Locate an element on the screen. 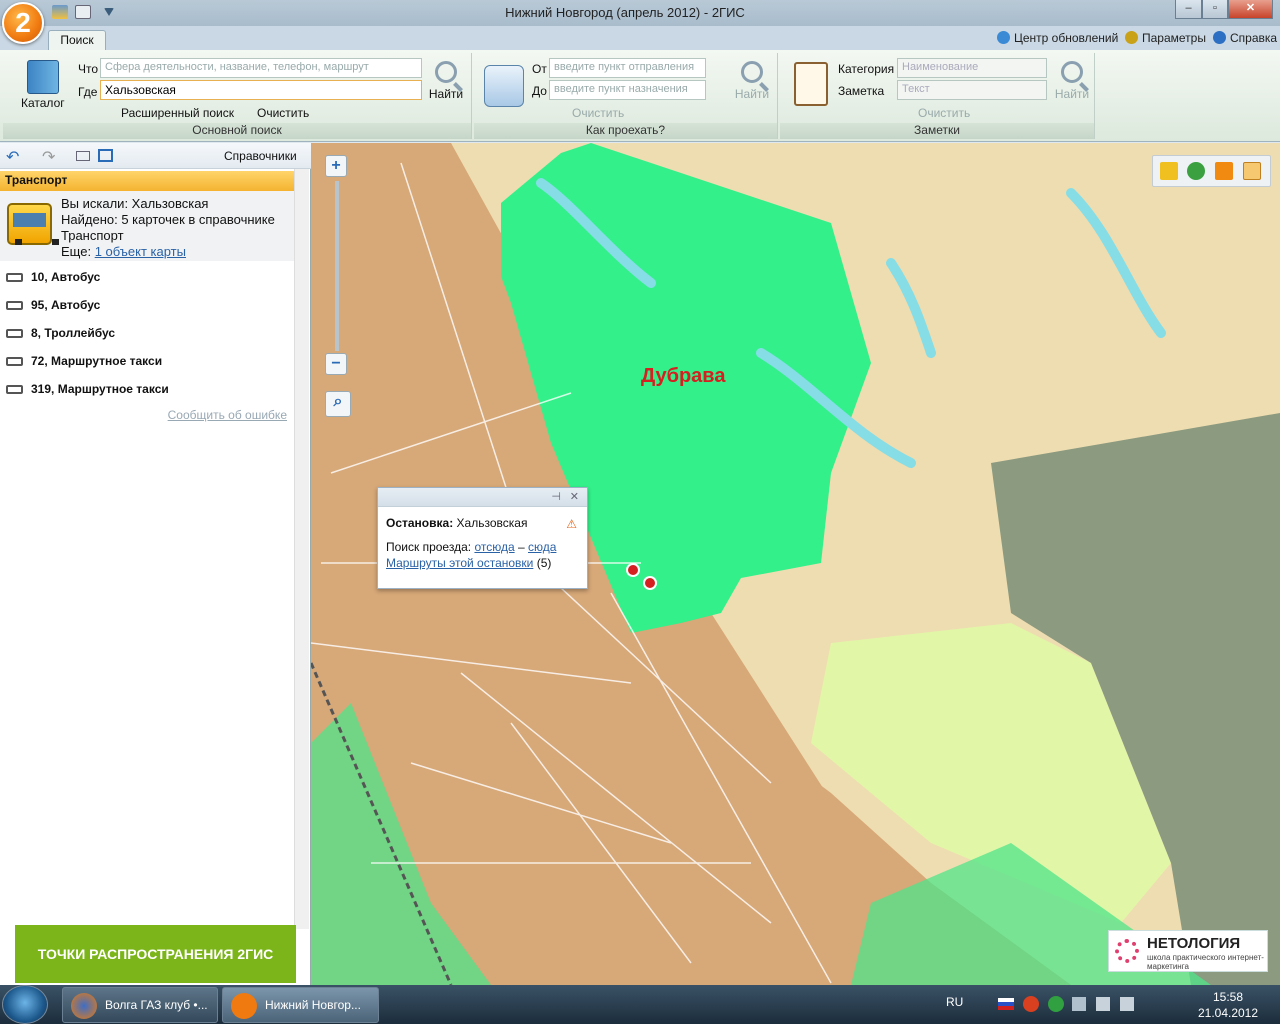 This screenshot has width=1280, height=1024. tray-network-icon is located at coordinates (1079, 1004).